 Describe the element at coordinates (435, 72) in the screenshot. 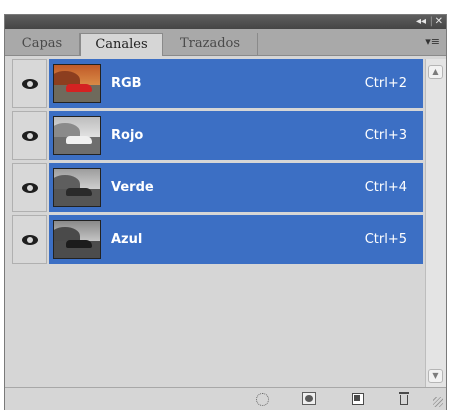

I see `scroll-up-arrow-icon: ▲` at that location.